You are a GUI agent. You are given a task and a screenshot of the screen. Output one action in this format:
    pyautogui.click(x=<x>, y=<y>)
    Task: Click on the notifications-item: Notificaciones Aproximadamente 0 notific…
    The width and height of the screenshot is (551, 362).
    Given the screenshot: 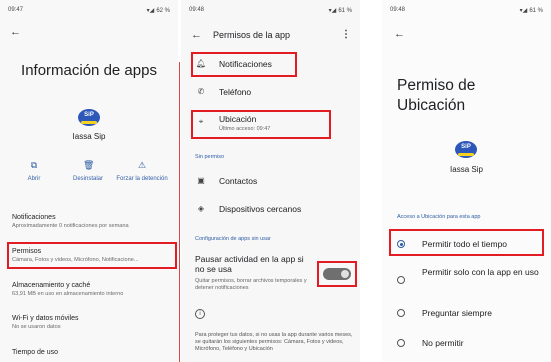 What is the action you would take?
    pyautogui.click(x=95, y=221)
    